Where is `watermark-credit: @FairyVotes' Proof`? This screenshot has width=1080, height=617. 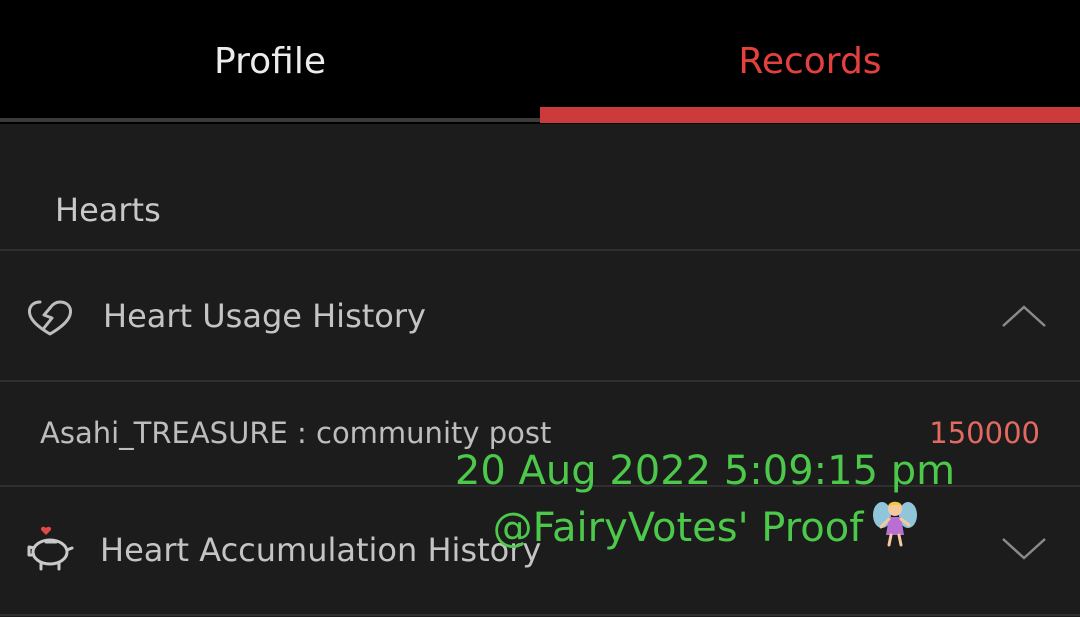 watermark-credit: @FairyVotes' Proof is located at coordinates (705, 525).